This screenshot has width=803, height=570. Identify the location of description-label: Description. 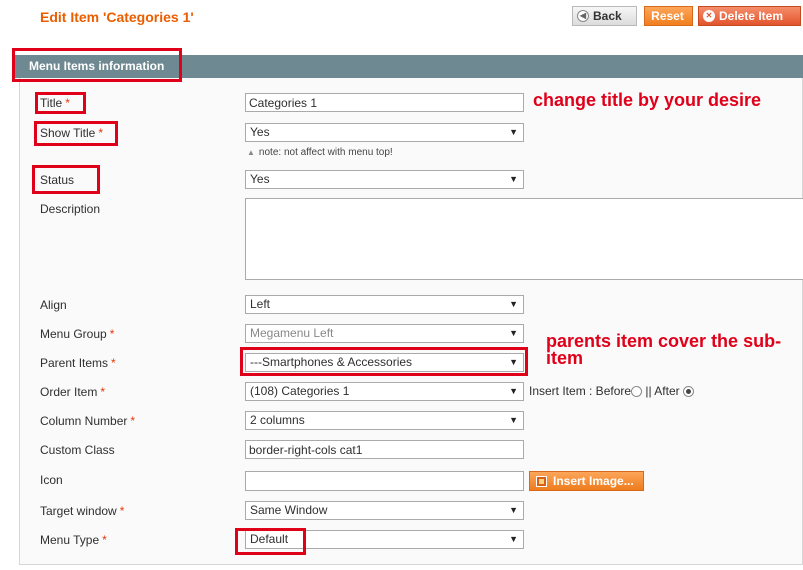
(70, 209).